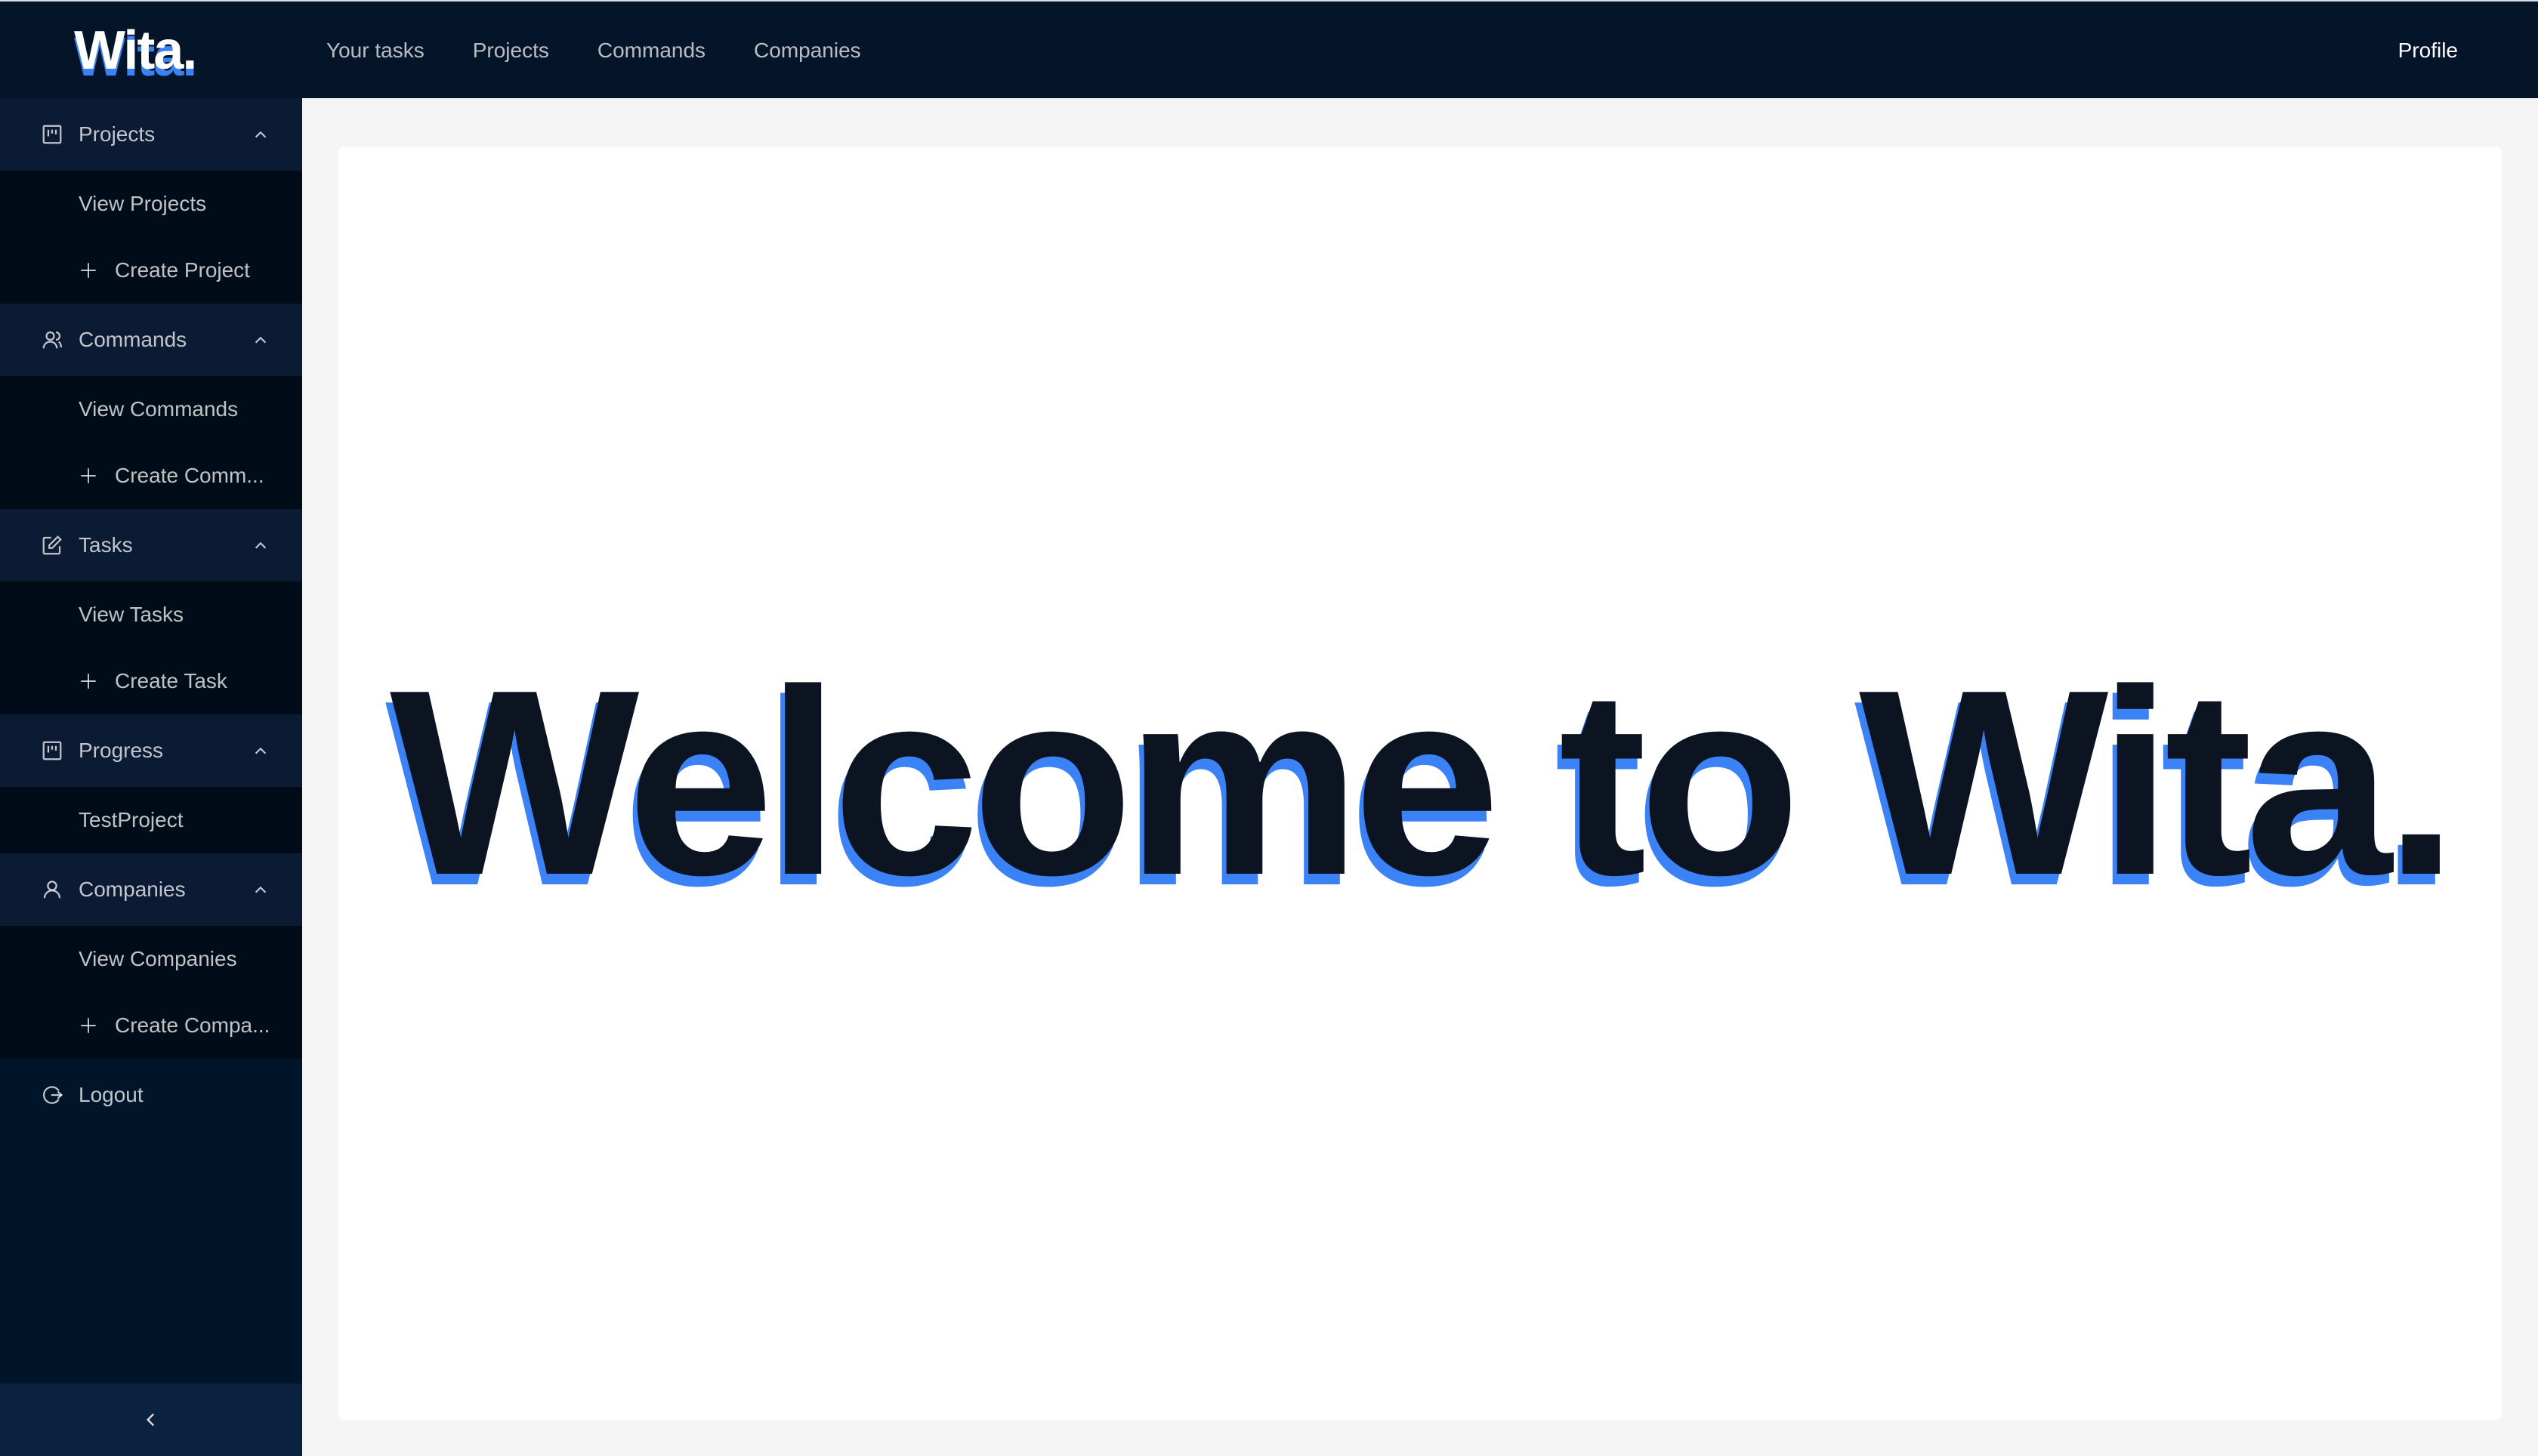 This screenshot has width=2538, height=1456. Describe the element at coordinates (158, 958) in the screenshot. I see `sidebar-item-label: View Companies` at that location.